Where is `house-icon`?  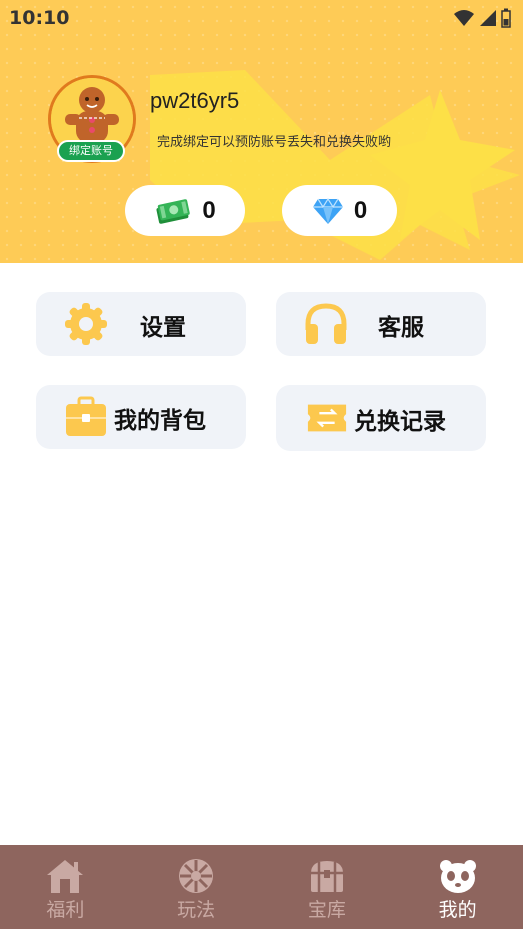 house-icon is located at coordinates (65, 876).